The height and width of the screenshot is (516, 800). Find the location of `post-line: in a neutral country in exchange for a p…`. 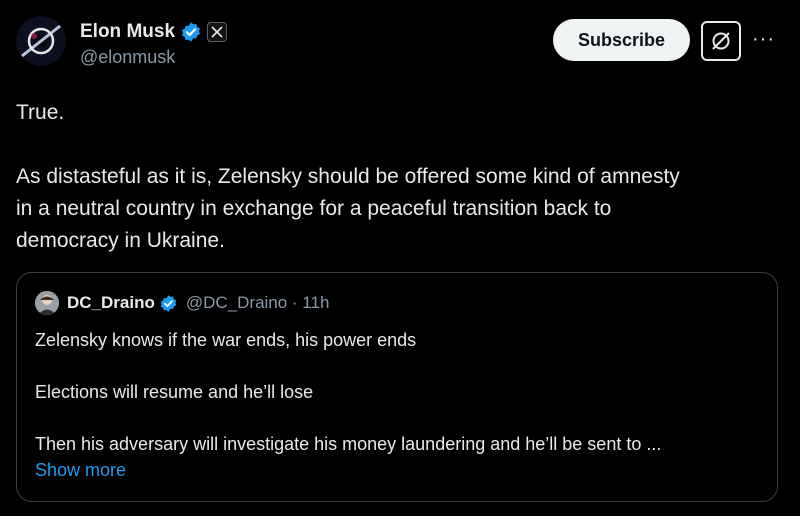

post-line: in a neutral country in exchange for a p… is located at coordinates (314, 208).